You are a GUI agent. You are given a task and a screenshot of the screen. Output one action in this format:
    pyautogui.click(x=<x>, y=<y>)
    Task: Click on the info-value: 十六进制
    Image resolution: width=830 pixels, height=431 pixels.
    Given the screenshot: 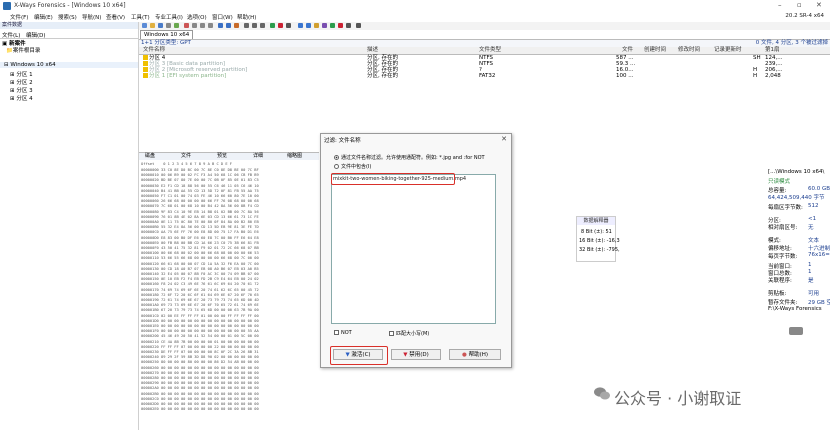 What is the action you would take?
    pyautogui.click(x=819, y=249)
    